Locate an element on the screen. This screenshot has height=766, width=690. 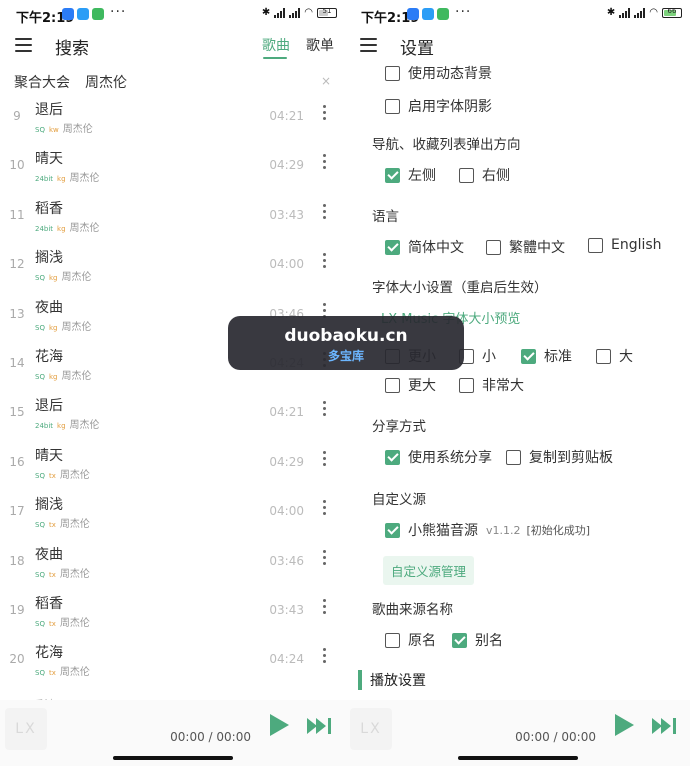
clear-icon: × is located at coordinates (326, 81).